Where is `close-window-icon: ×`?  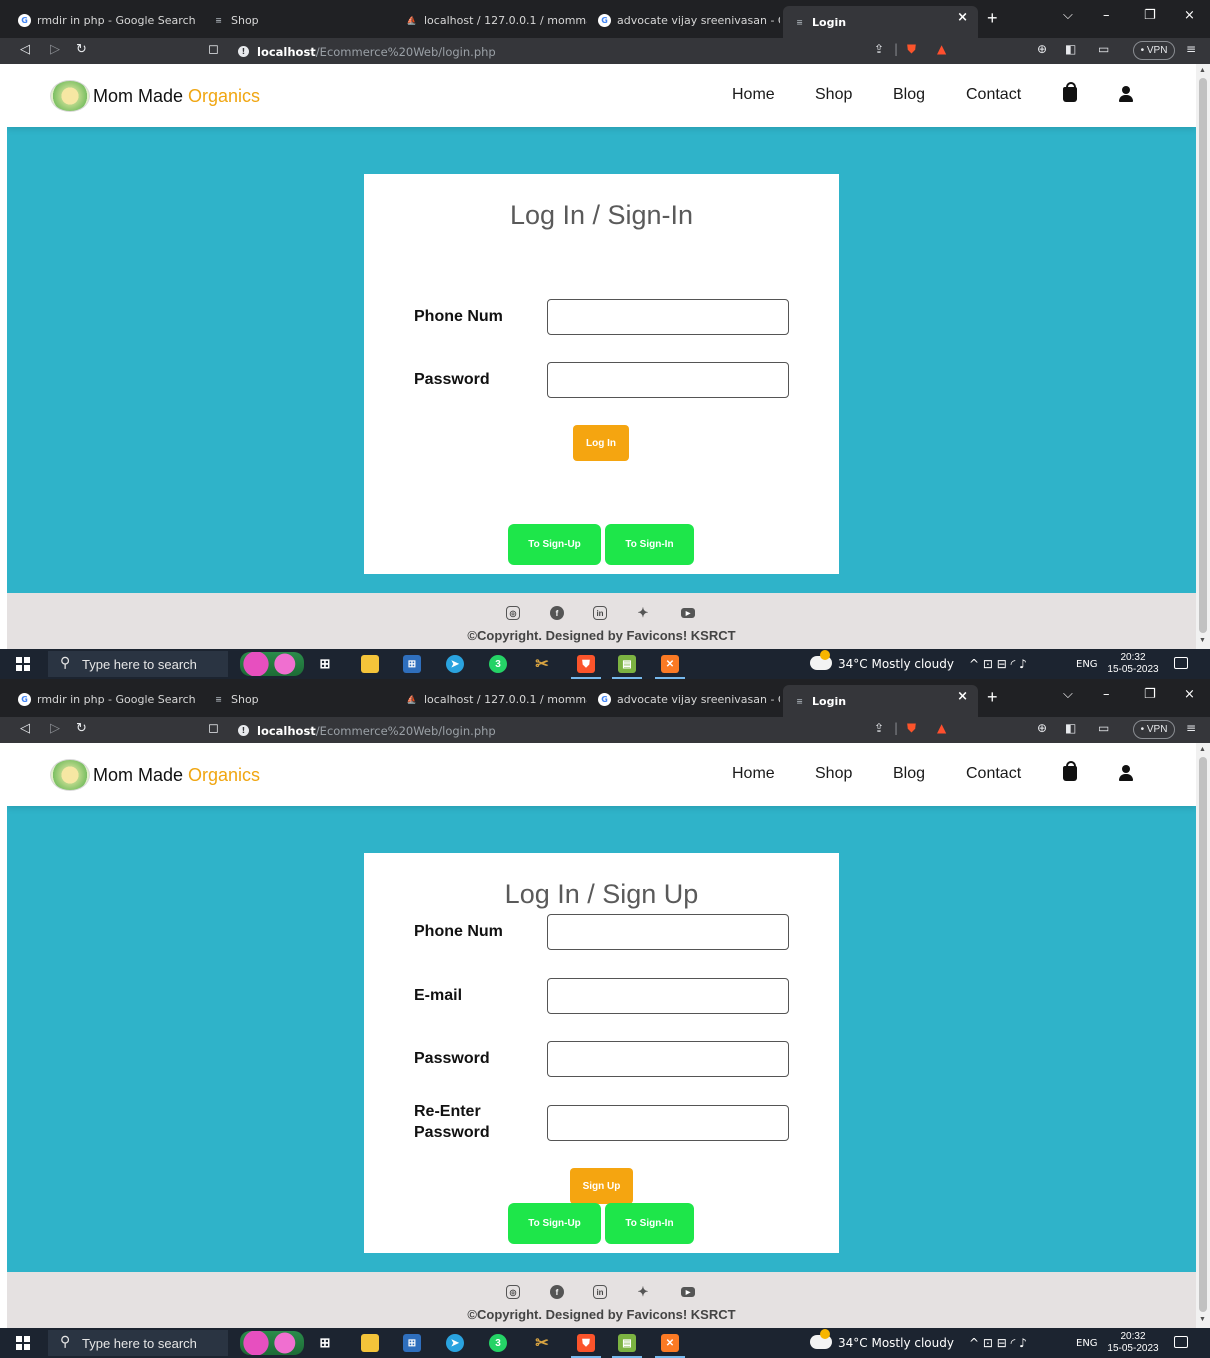
close-window-icon: × is located at coordinates (1189, 694).